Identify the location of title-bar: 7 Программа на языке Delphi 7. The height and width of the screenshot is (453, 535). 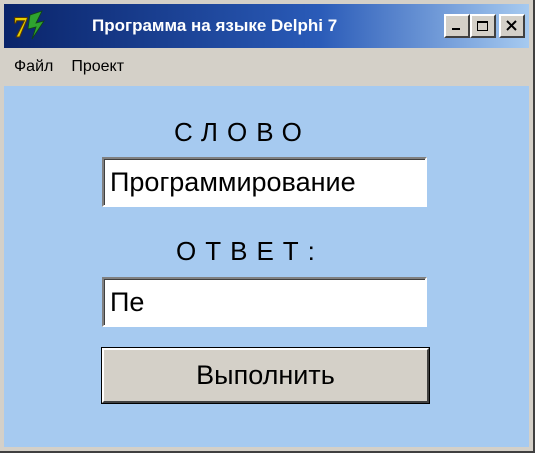
(266, 26).